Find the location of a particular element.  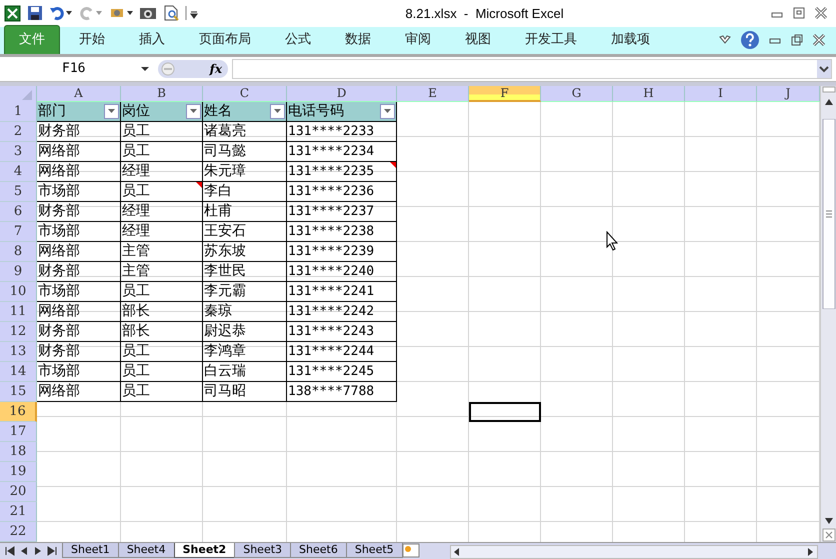

row-header: 8 is located at coordinates (18, 252).